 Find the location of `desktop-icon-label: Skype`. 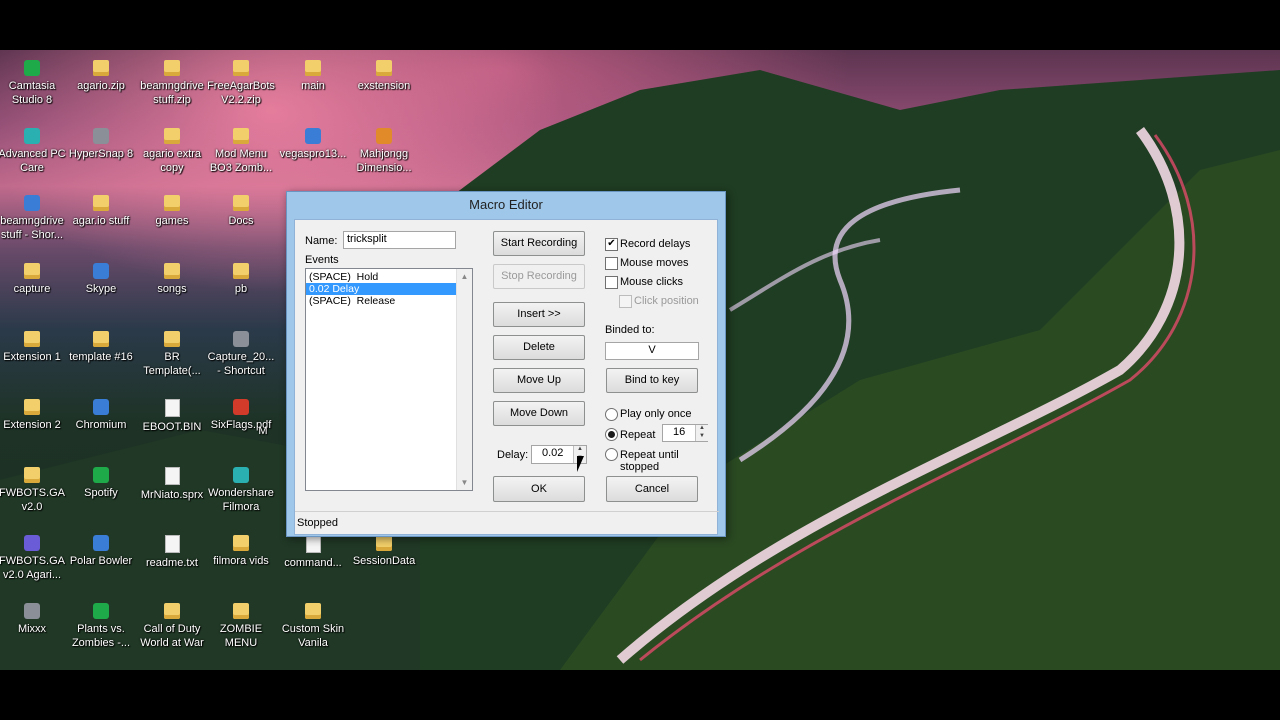

desktop-icon-label: Skype is located at coordinates (101, 289).